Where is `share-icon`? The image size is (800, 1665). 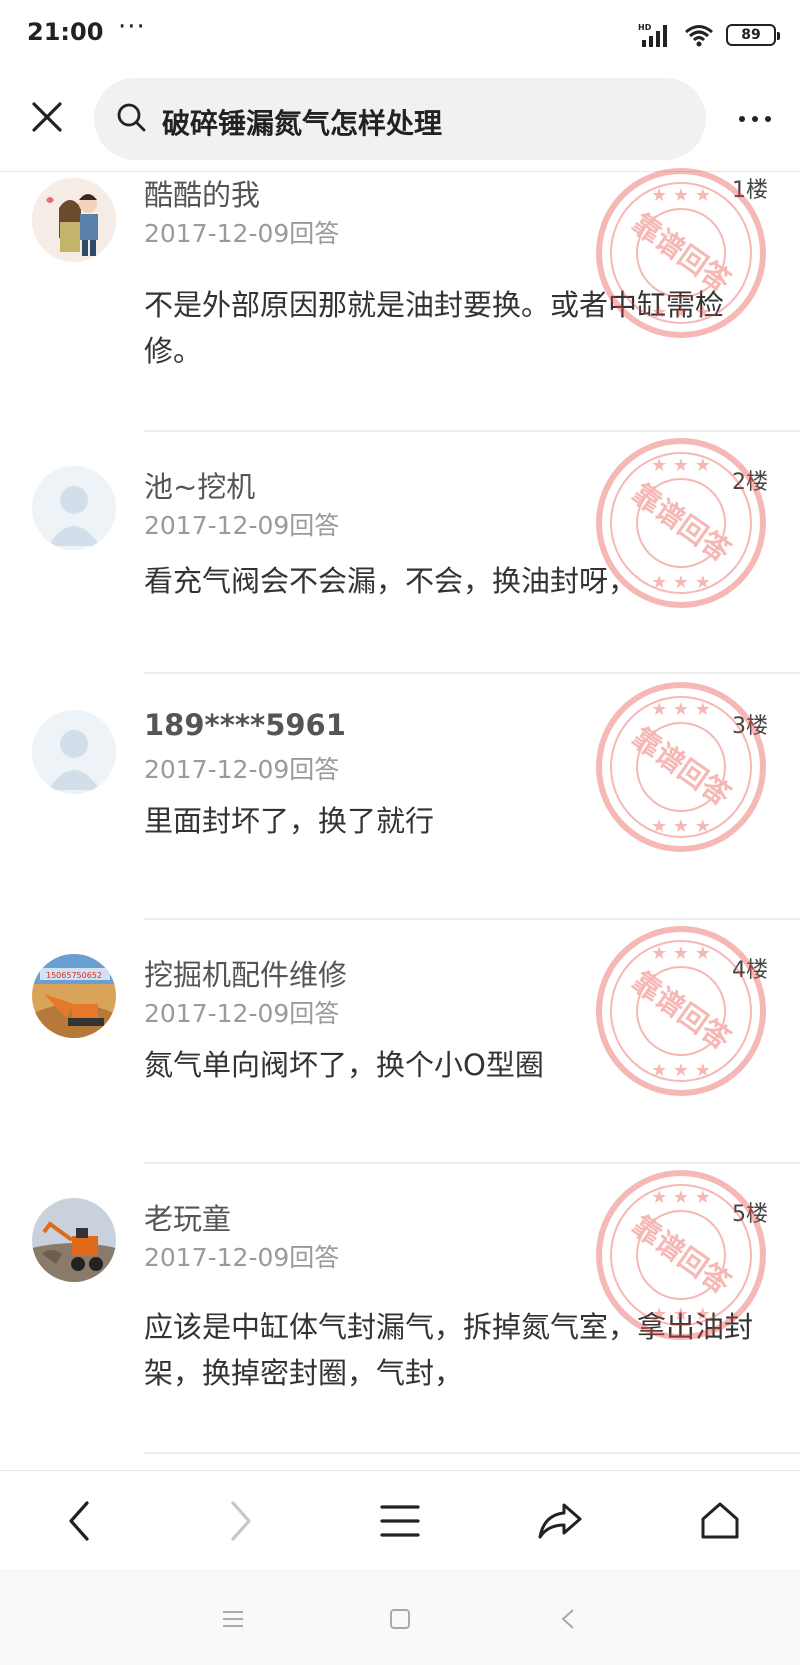
share-icon is located at coordinates (560, 1521).